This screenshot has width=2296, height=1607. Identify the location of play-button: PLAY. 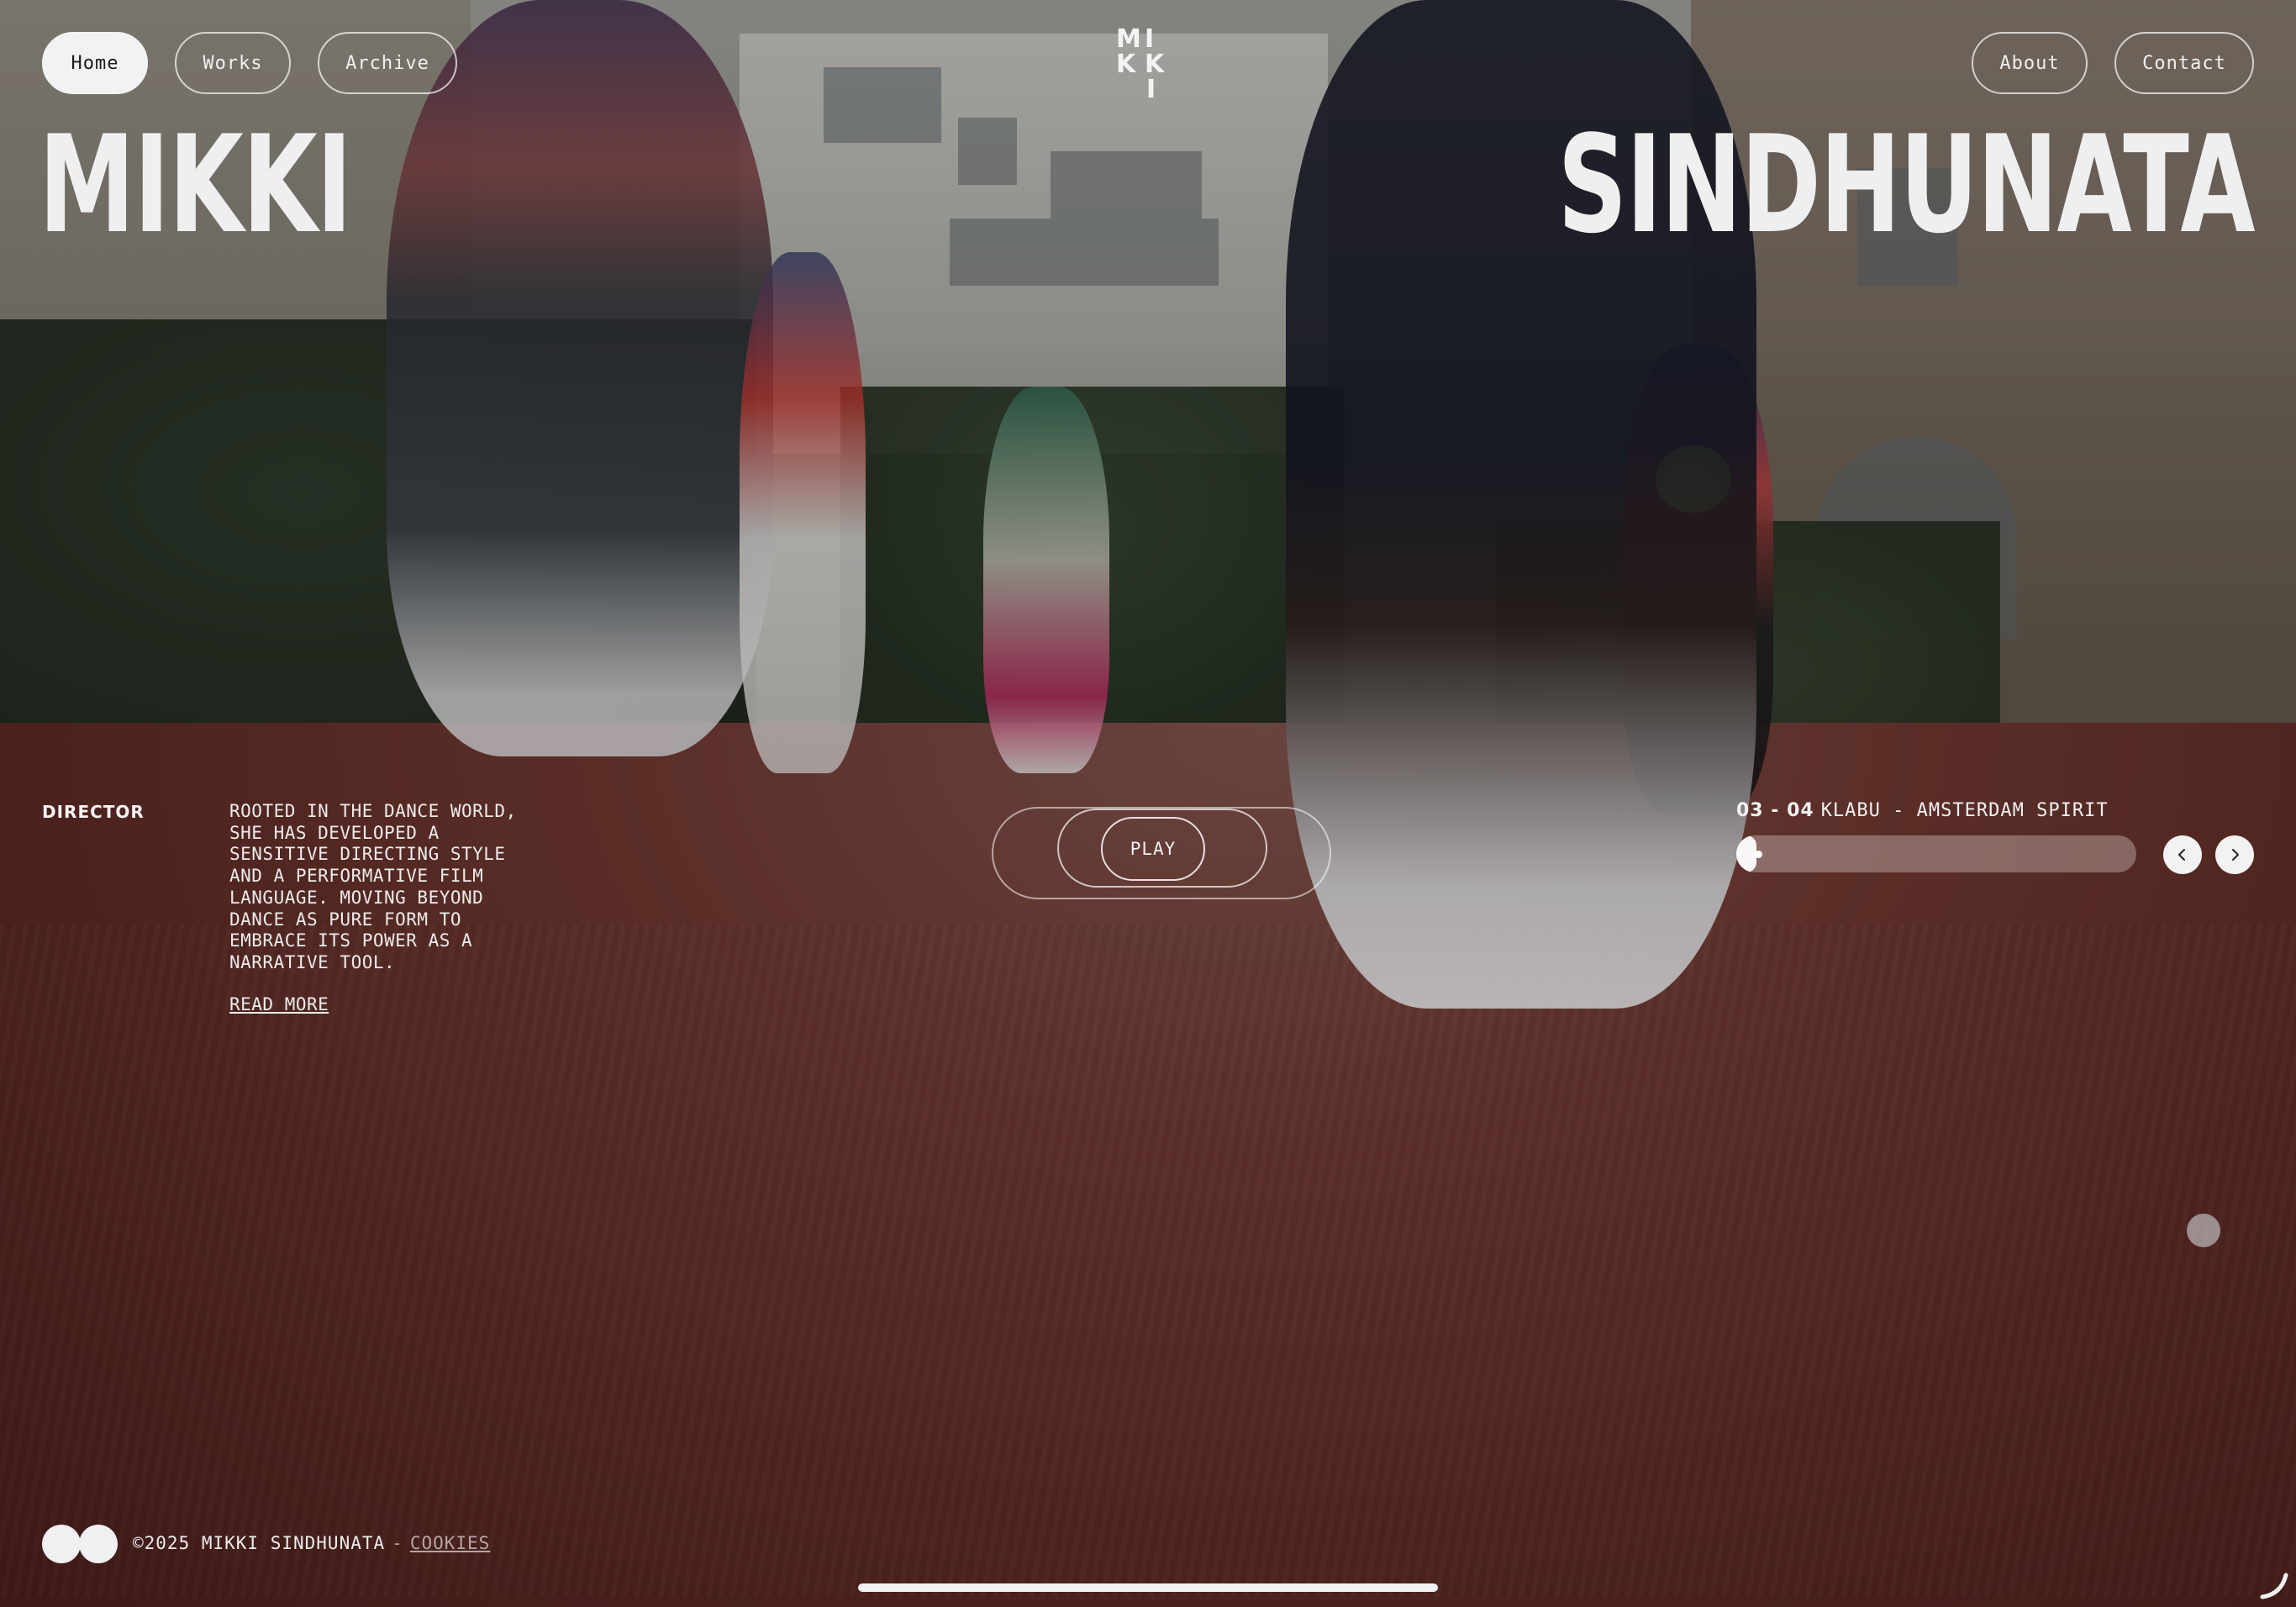
(1153, 849).